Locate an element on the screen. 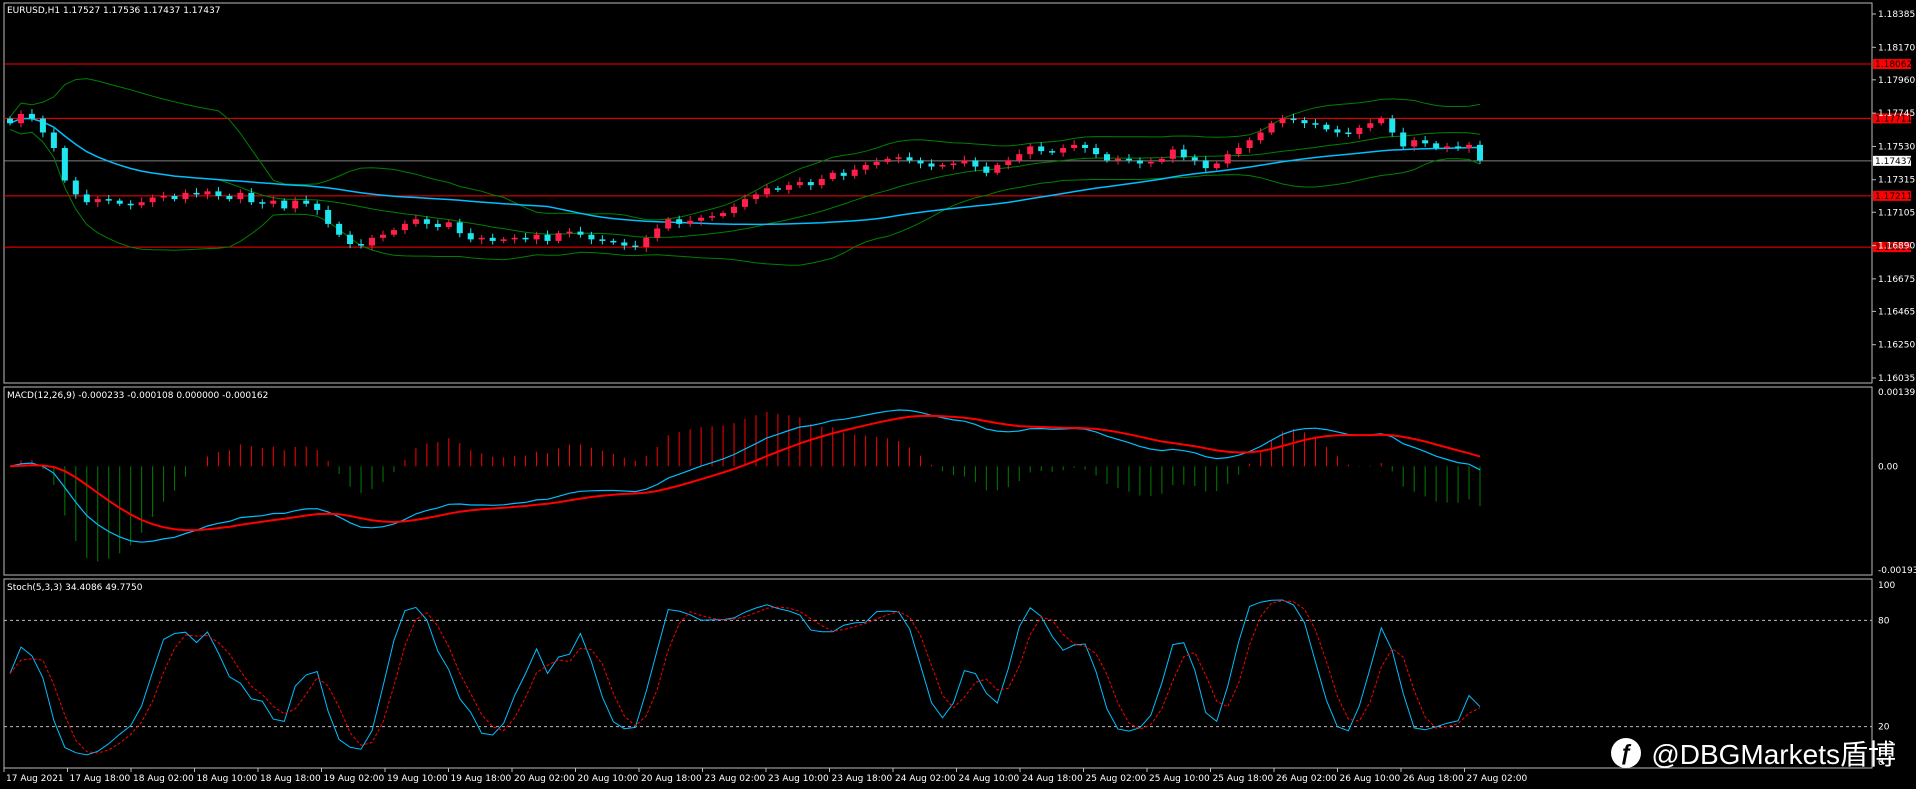 The image size is (1916, 789). price-tick-label: 1.17105 is located at coordinates (1896, 213).